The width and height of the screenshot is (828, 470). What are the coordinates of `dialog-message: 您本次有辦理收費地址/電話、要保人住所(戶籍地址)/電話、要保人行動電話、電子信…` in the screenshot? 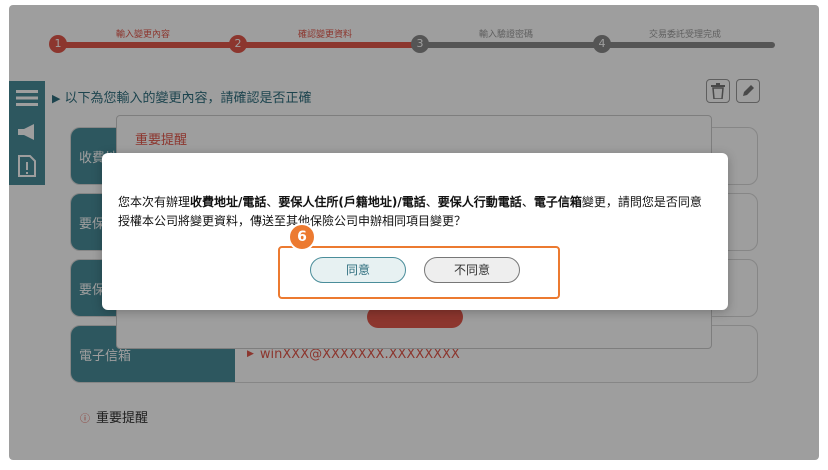 It's located at (415, 212).